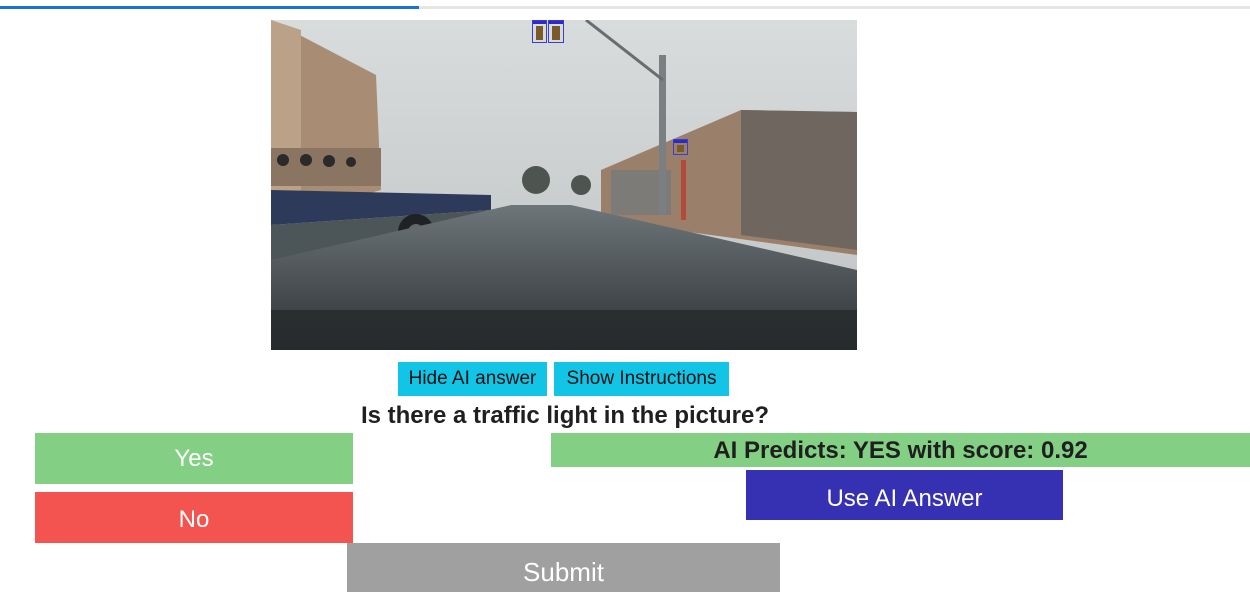  I want to click on control-row: Hide AI answer Show Instructions, so click(625, 379).